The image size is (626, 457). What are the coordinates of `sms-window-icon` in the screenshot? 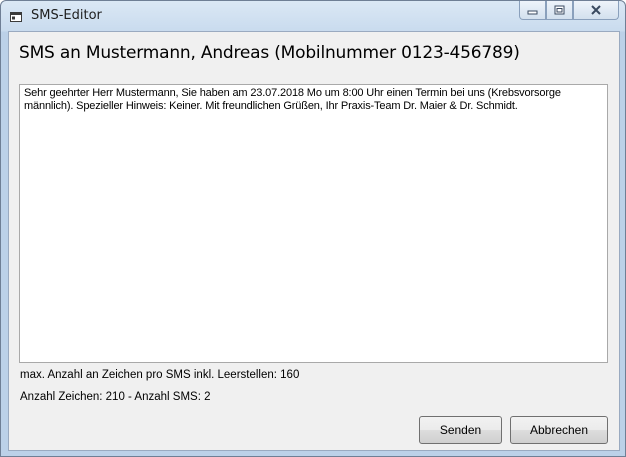 It's located at (16, 16).